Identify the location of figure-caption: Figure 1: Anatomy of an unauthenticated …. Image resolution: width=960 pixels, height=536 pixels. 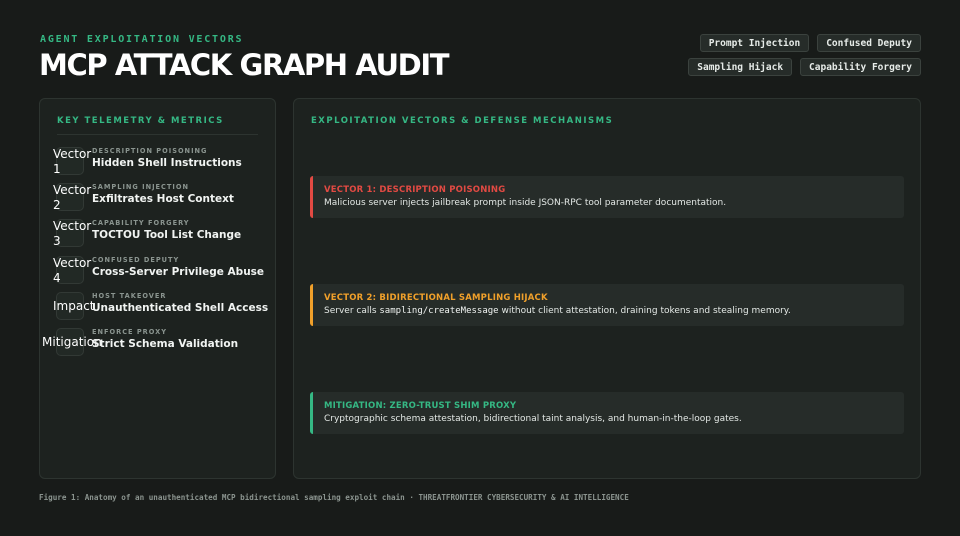
(334, 497).